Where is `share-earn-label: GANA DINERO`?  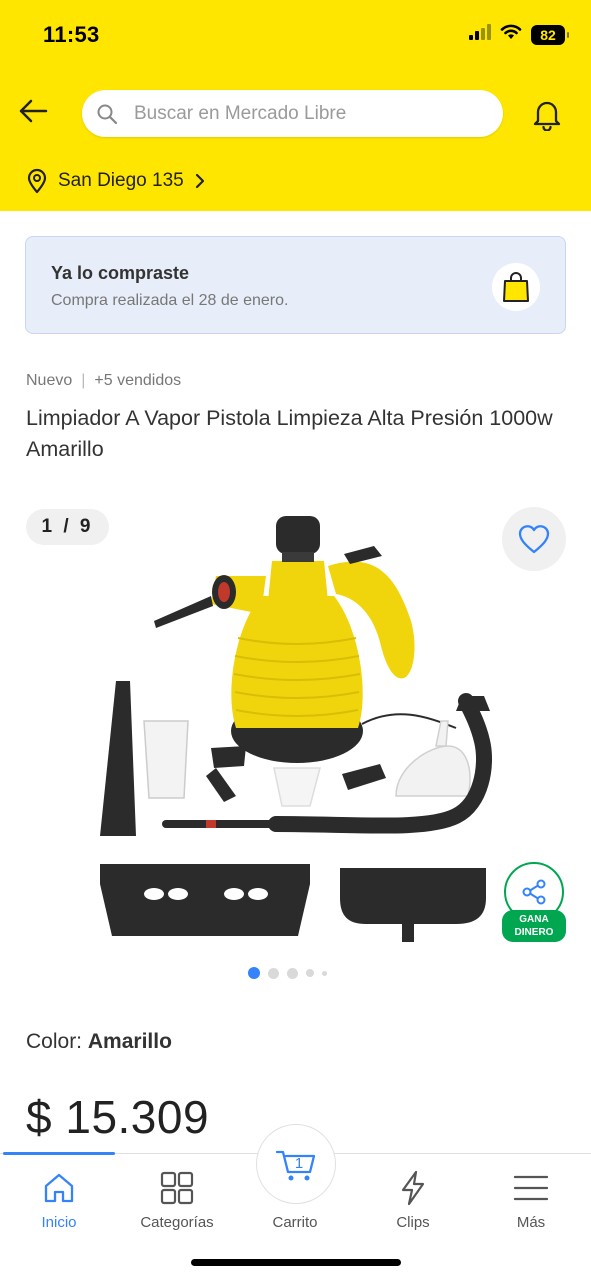
share-earn-label: GANA DINERO is located at coordinates (534, 926).